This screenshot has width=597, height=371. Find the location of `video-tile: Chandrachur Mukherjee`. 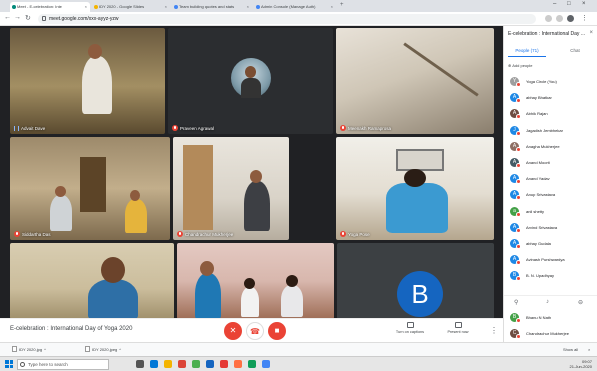

video-tile: Chandrachur Mukherjee is located at coordinates (231, 188).